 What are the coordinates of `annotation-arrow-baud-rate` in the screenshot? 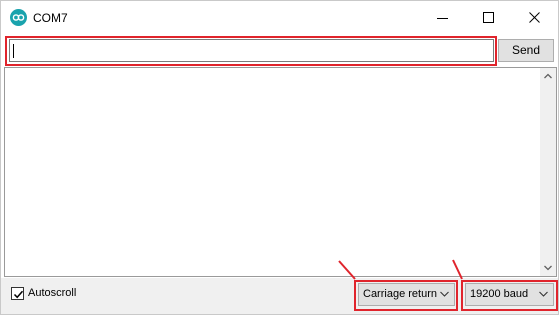 It's located at (457, 269).